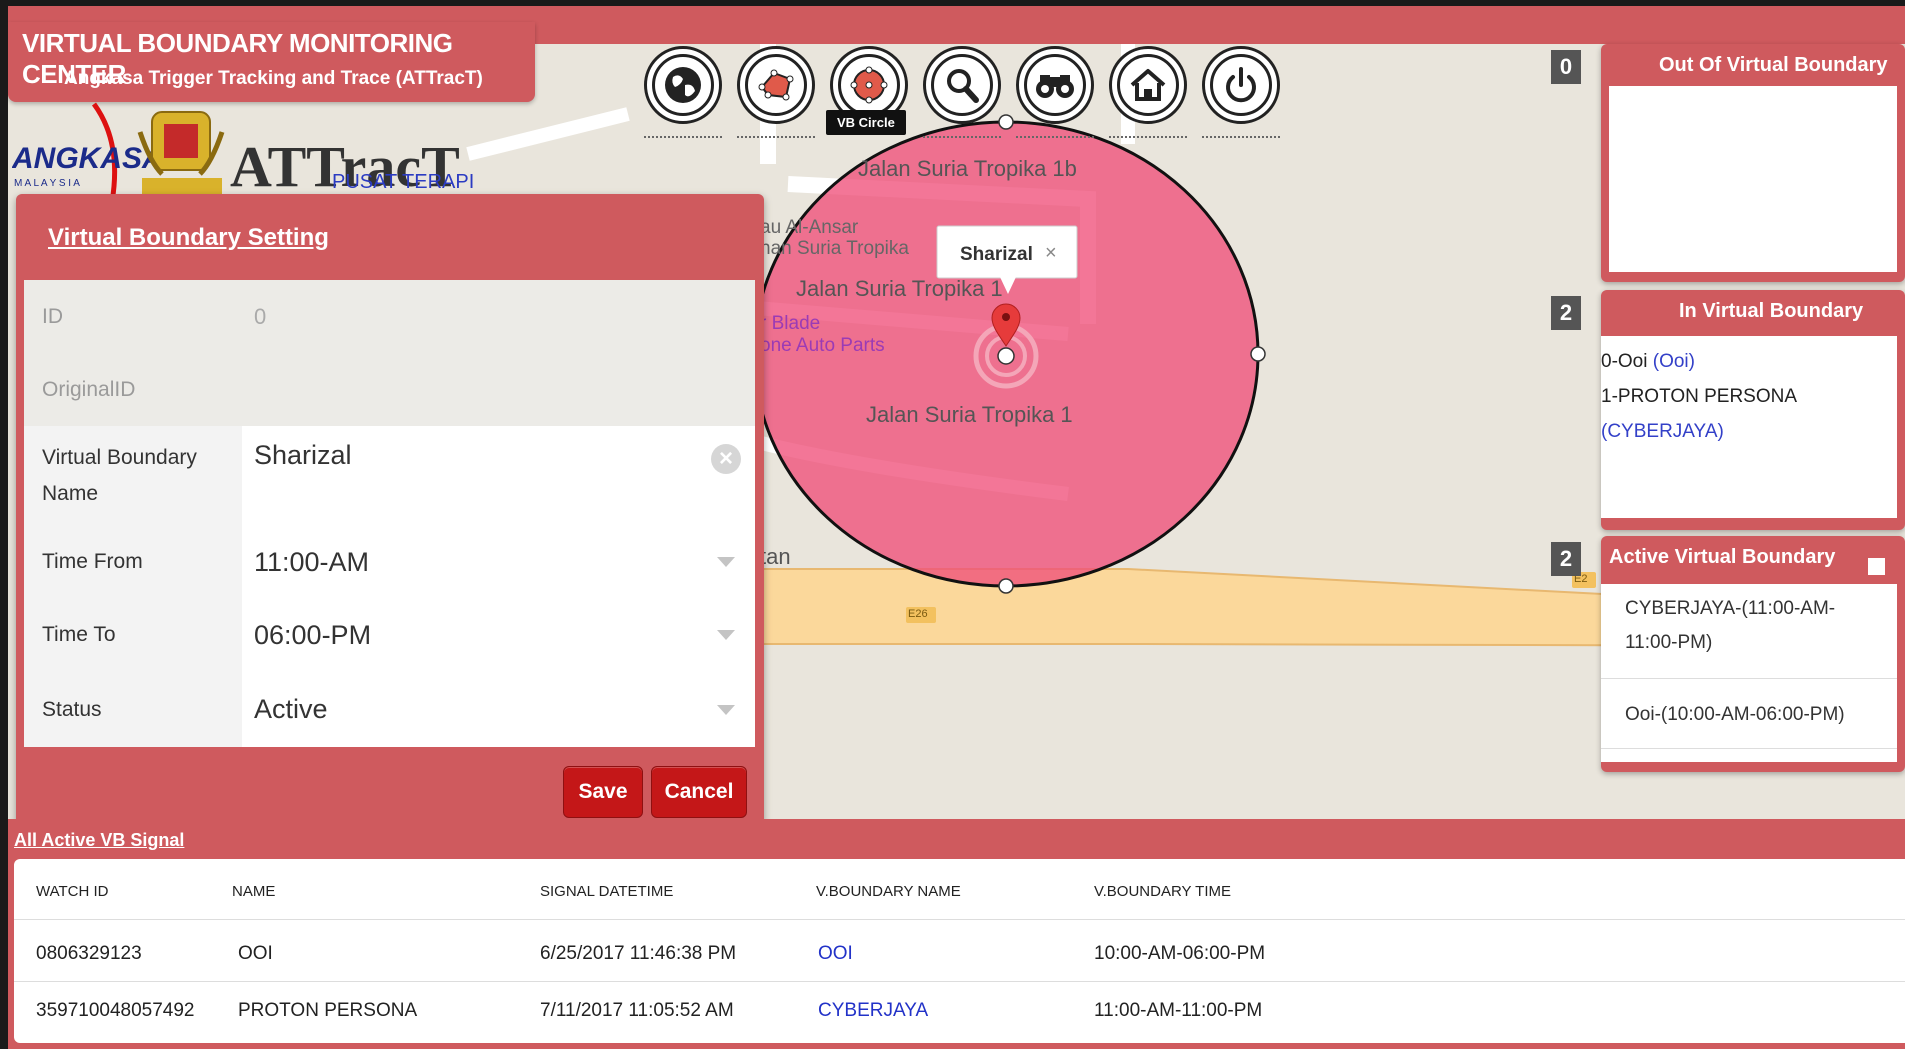 The height and width of the screenshot is (1049, 1905). I want to click on name-label-line2: Name, so click(70, 493).